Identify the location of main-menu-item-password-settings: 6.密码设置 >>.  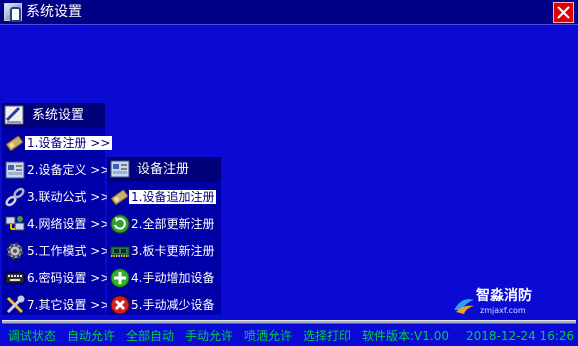
(56, 278).